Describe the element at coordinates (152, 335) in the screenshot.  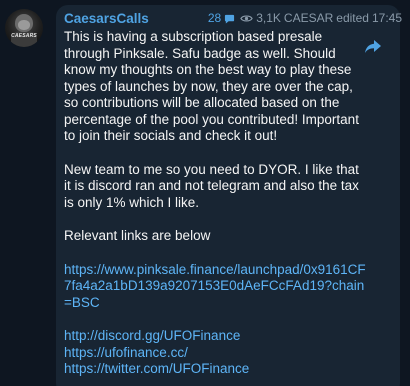
I see `link-discord: http://discord.gg/UFOFinance` at that location.